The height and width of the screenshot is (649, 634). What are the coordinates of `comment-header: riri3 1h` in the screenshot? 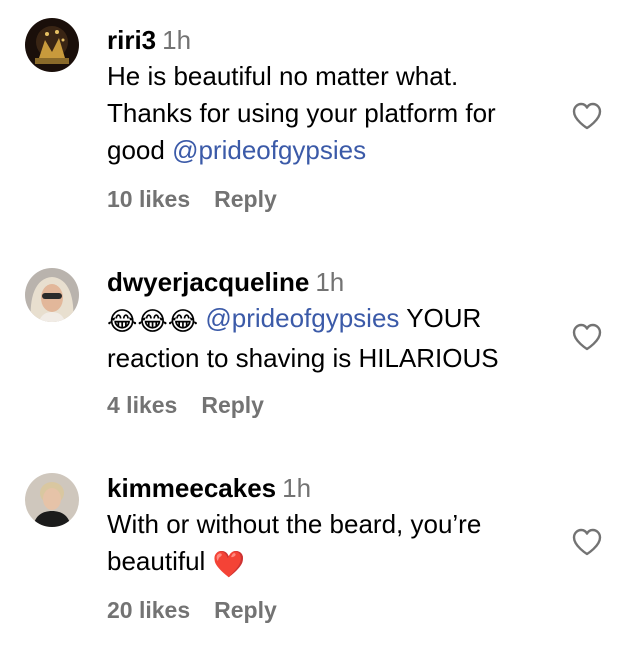 It's located at (337, 40).